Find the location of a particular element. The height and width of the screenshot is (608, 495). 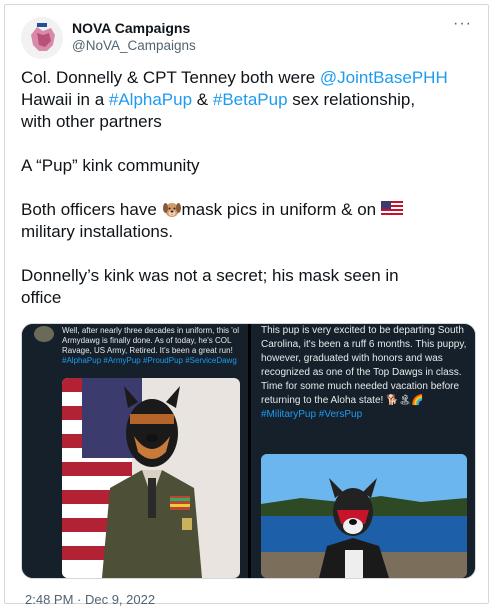

avatar is located at coordinates (42, 38).